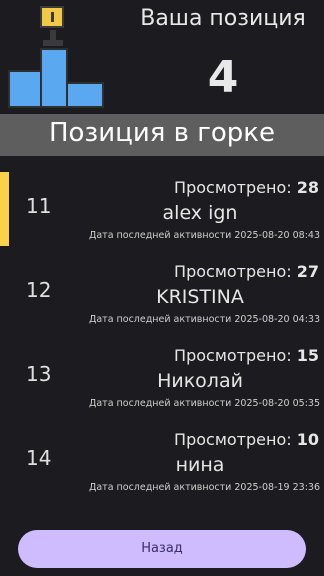 The height and width of the screenshot is (576, 324). What do you see at coordinates (39, 374) in the screenshot?
I see `rank-number: 13` at bounding box center [39, 374].